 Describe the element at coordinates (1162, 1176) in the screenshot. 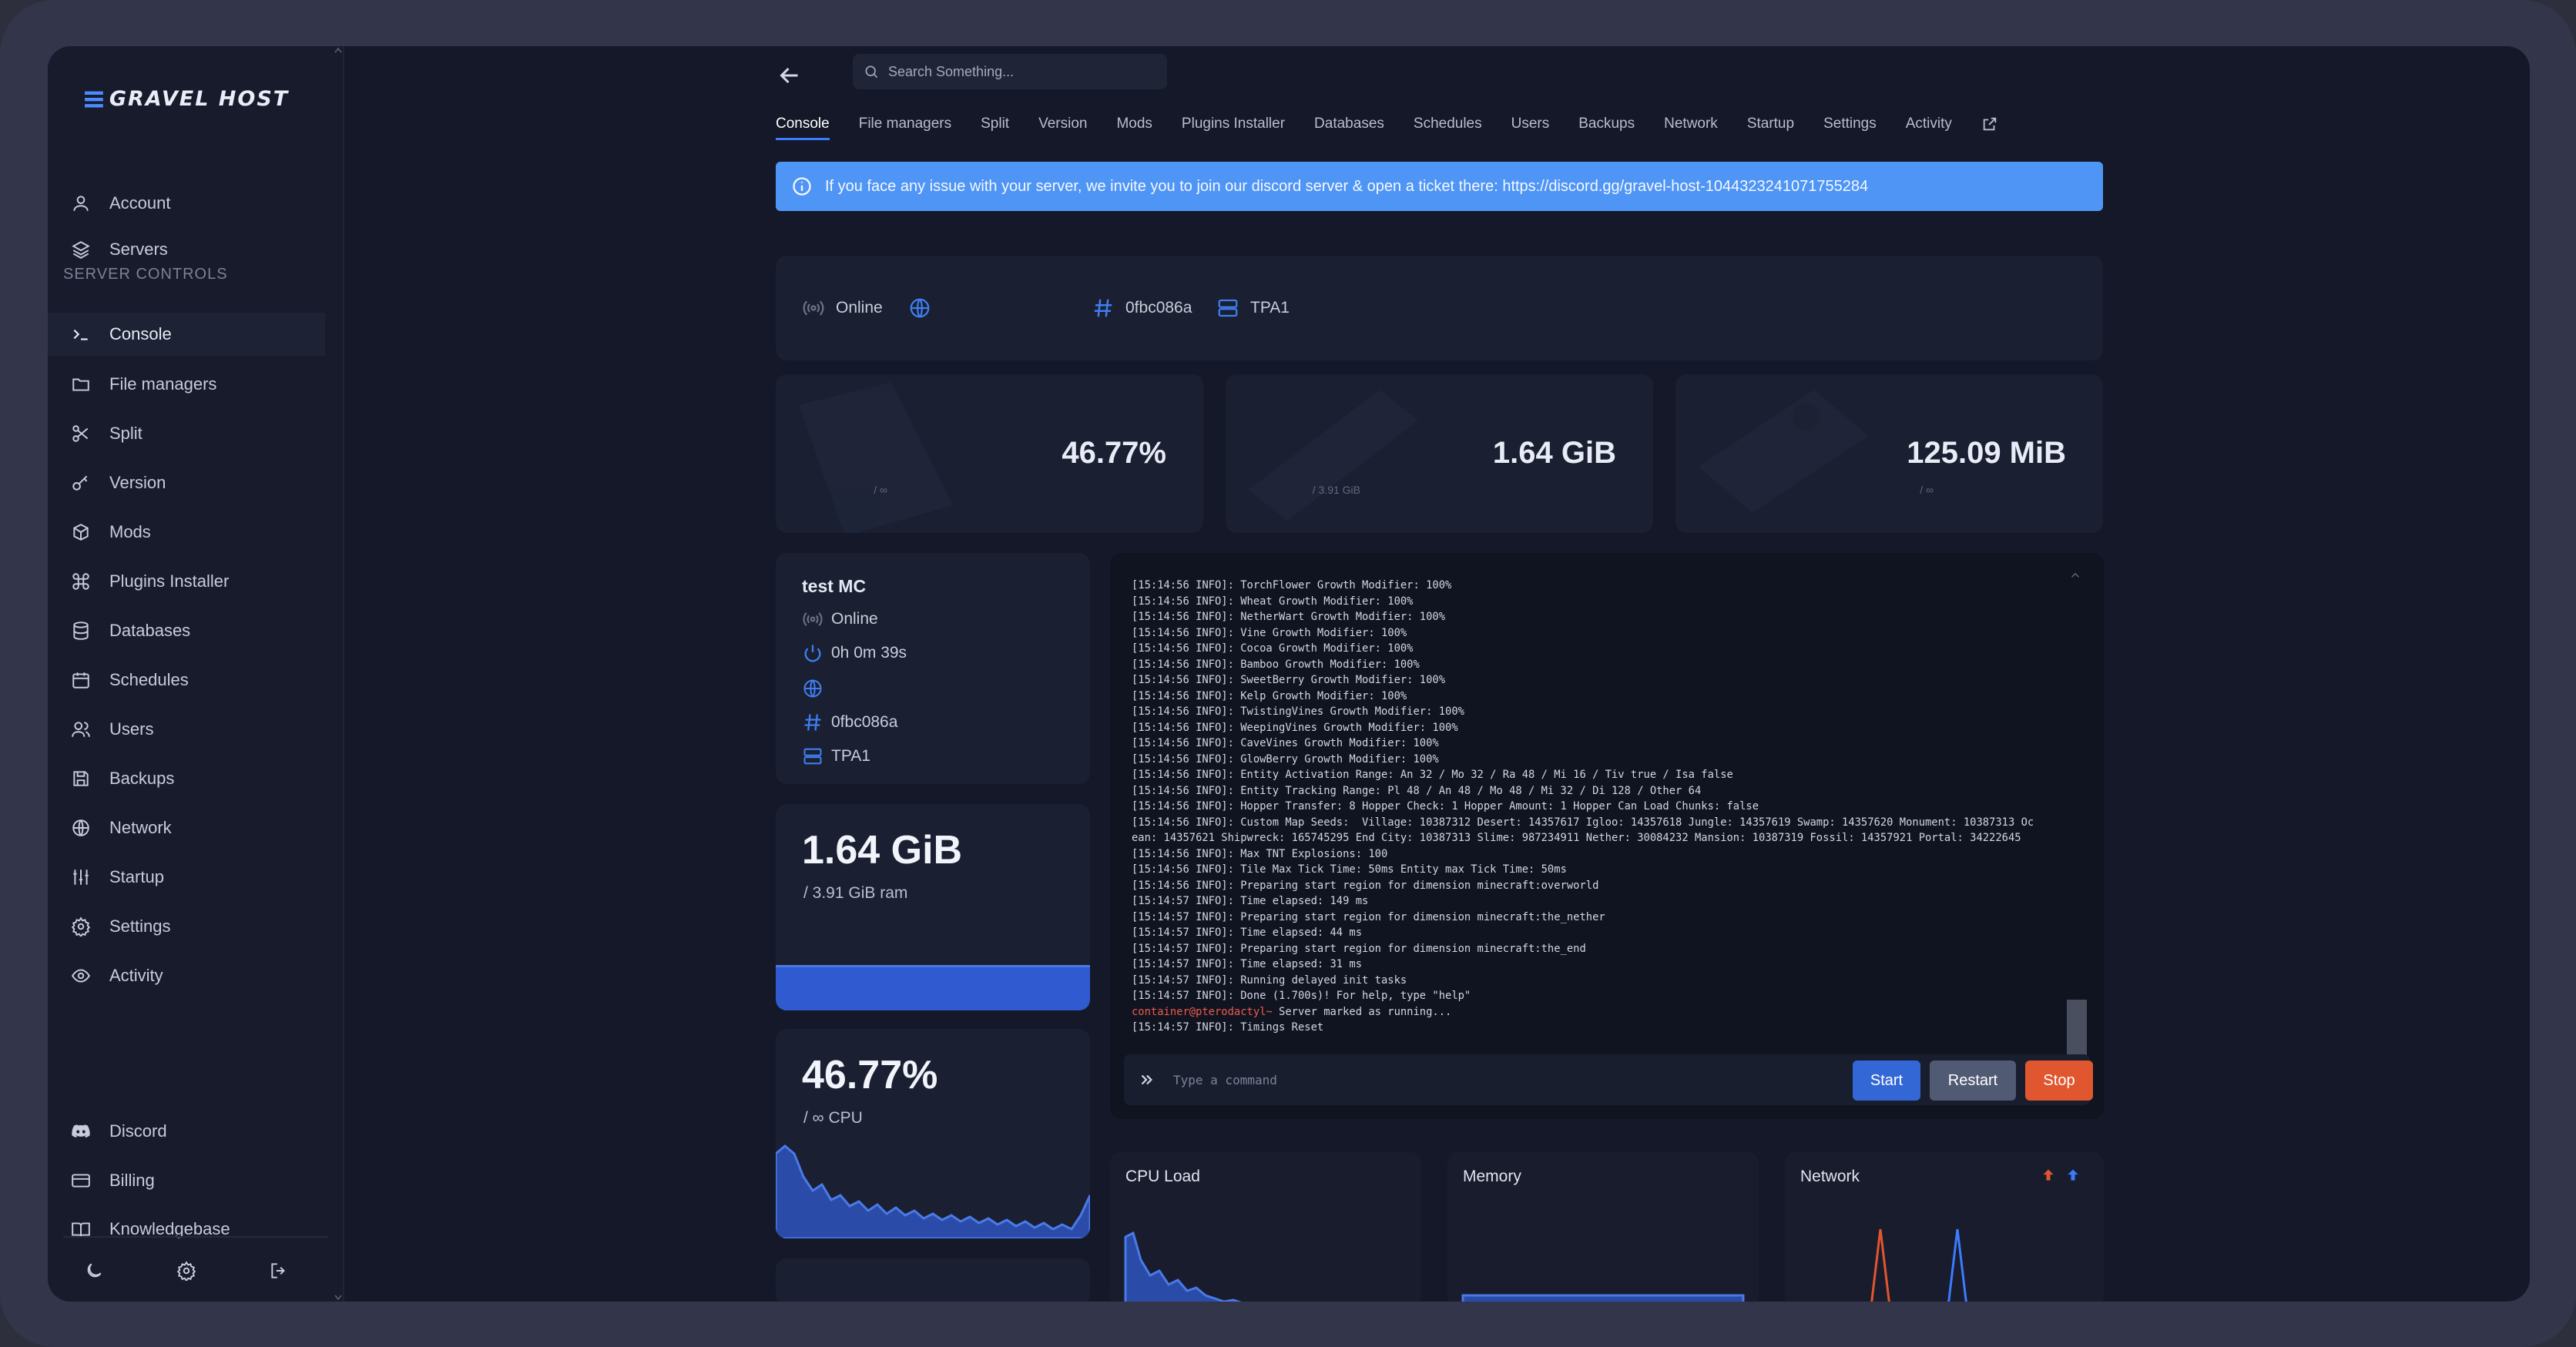

I see `graph-title: CPU Load` at that location.